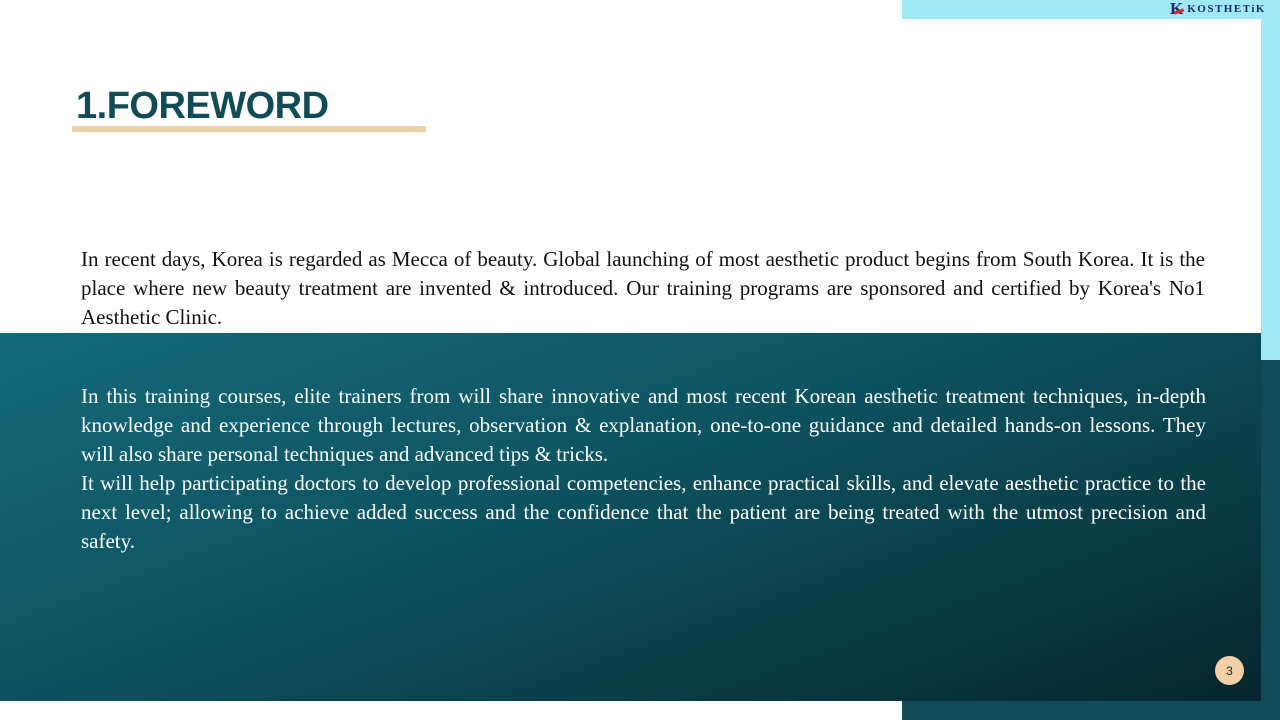 The height and width of the screenshot is (720, 1280). What do you see at coordinates (1091, 710) in the screenshot?
I see `bottom-accent-bar` at bounding box center [1091, 710].